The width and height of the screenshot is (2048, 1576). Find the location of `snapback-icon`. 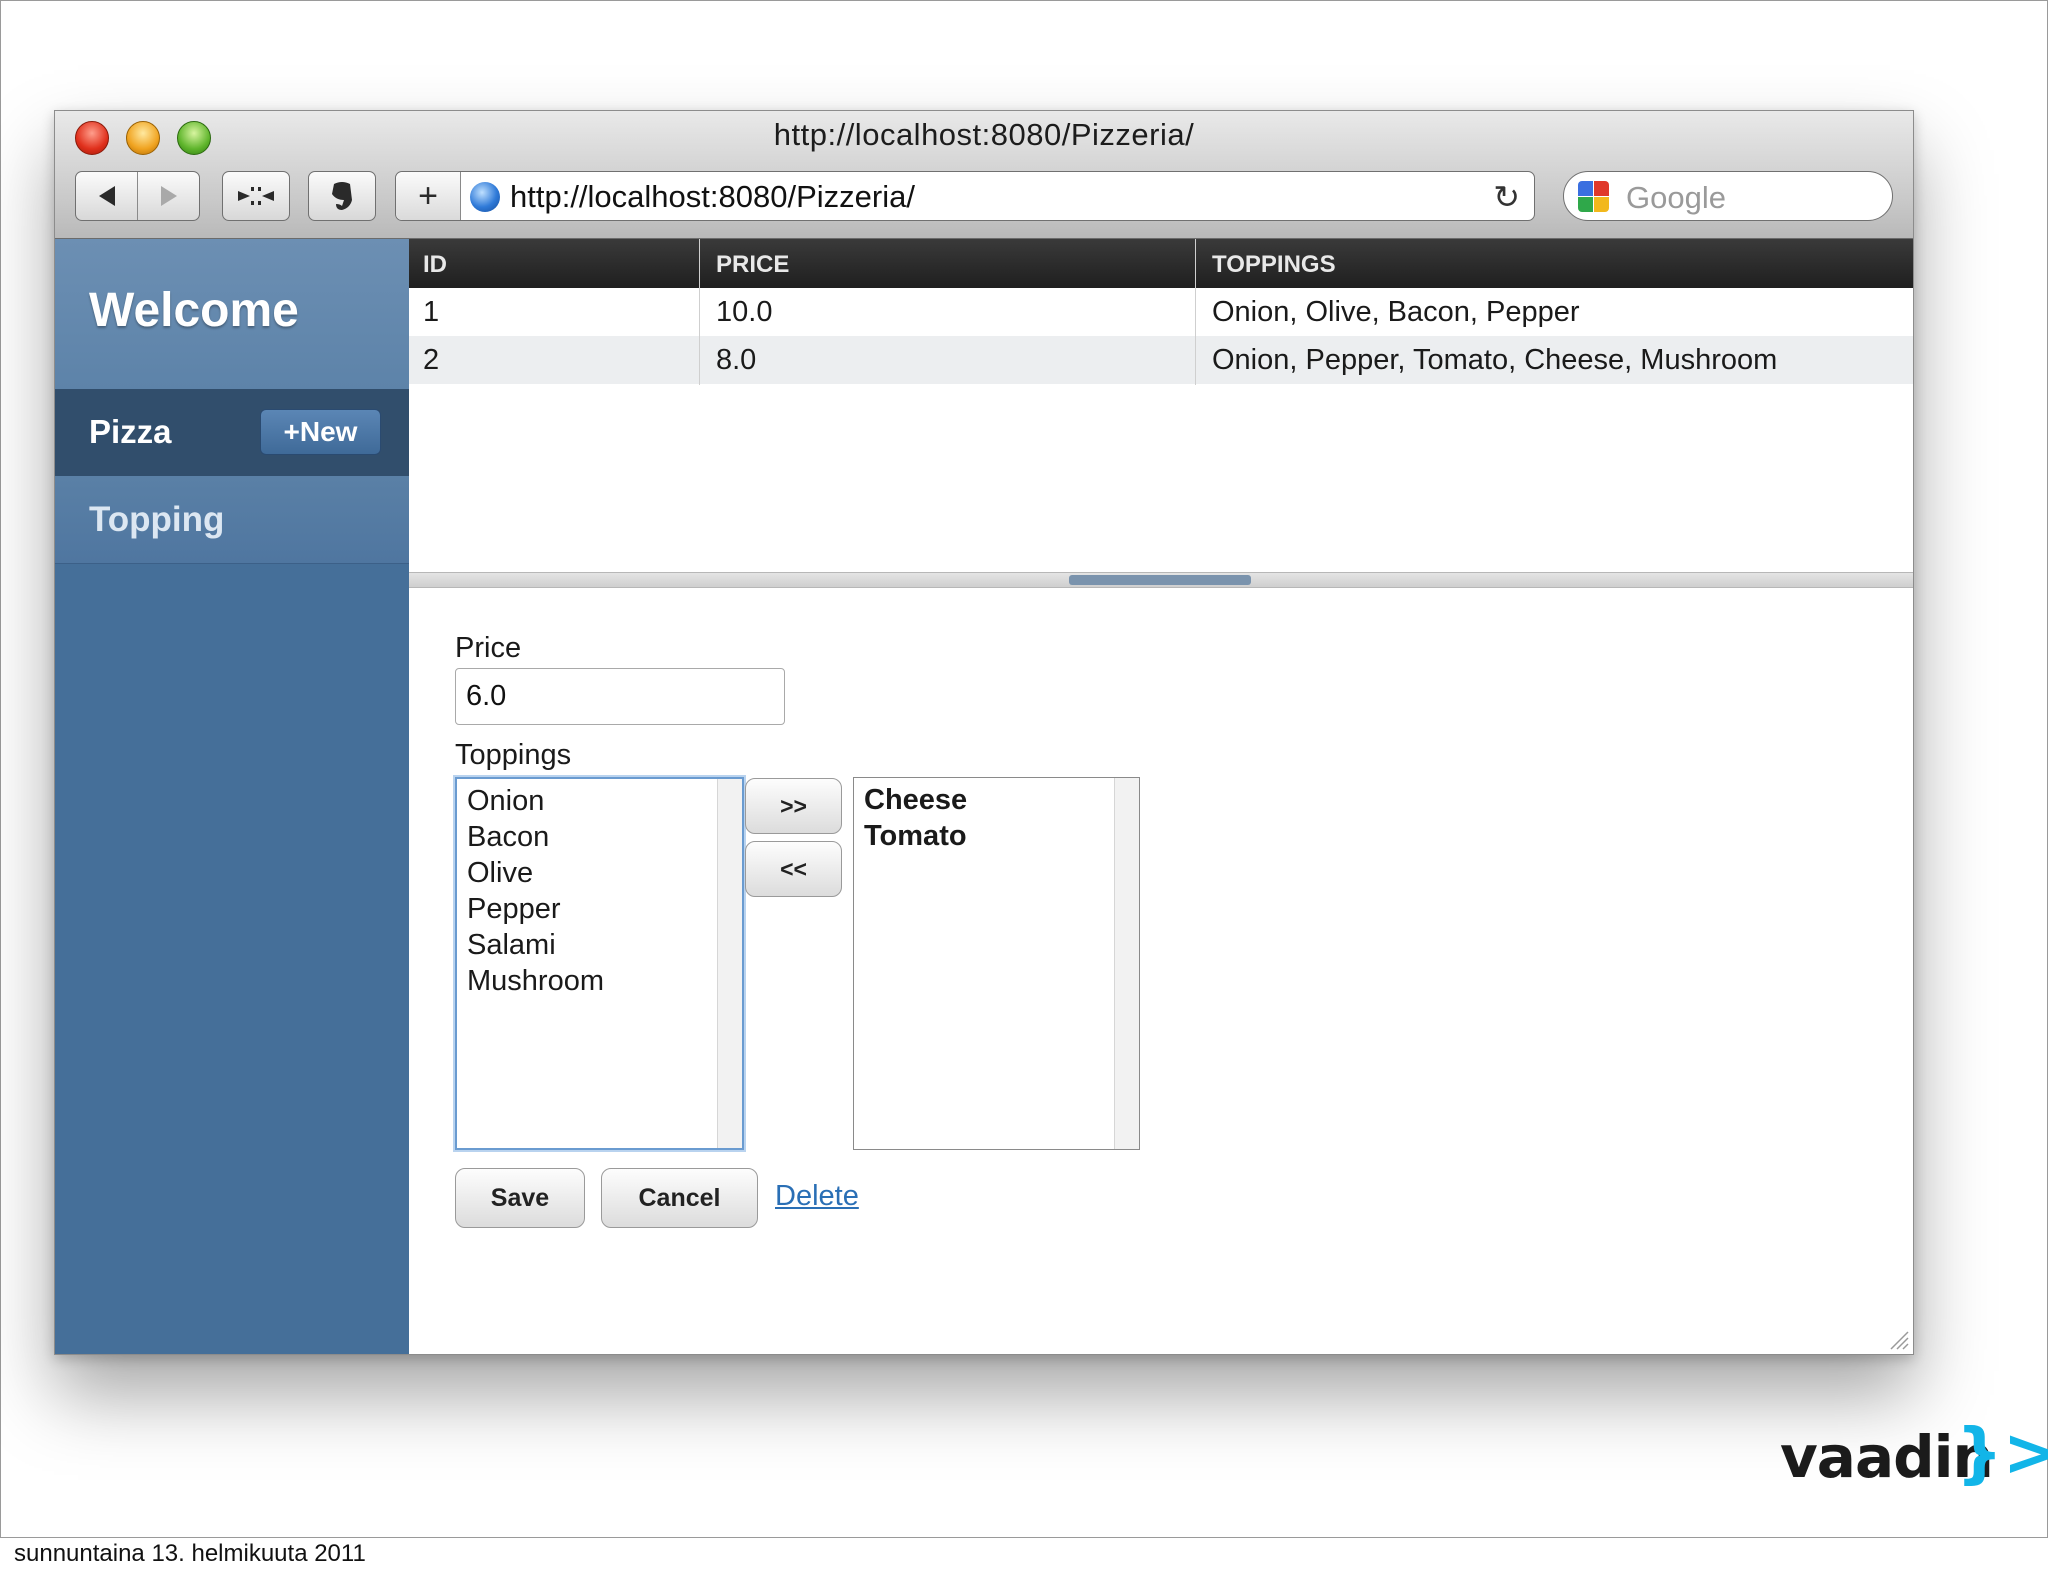

snapback-icon is located at coordinates (256, 196).